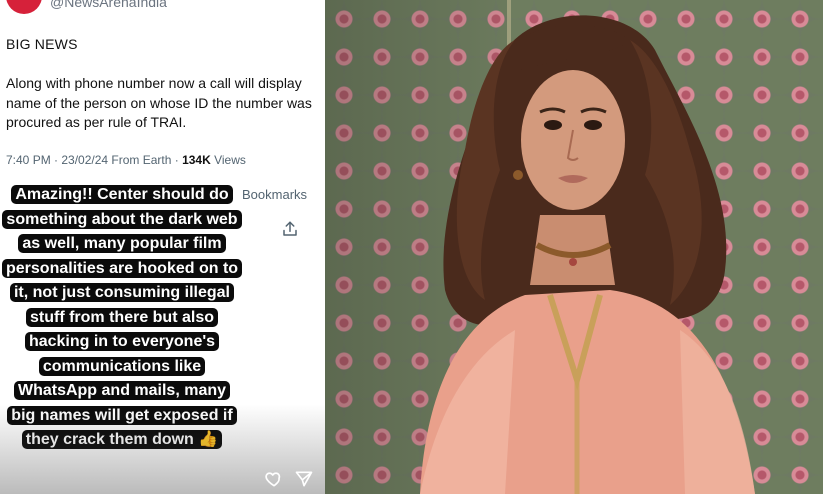 The image size is (823, 494). What do you see at coordinates (289, 479) in the screenshot?
I see `story-actions` at bounding box center [289, 479].